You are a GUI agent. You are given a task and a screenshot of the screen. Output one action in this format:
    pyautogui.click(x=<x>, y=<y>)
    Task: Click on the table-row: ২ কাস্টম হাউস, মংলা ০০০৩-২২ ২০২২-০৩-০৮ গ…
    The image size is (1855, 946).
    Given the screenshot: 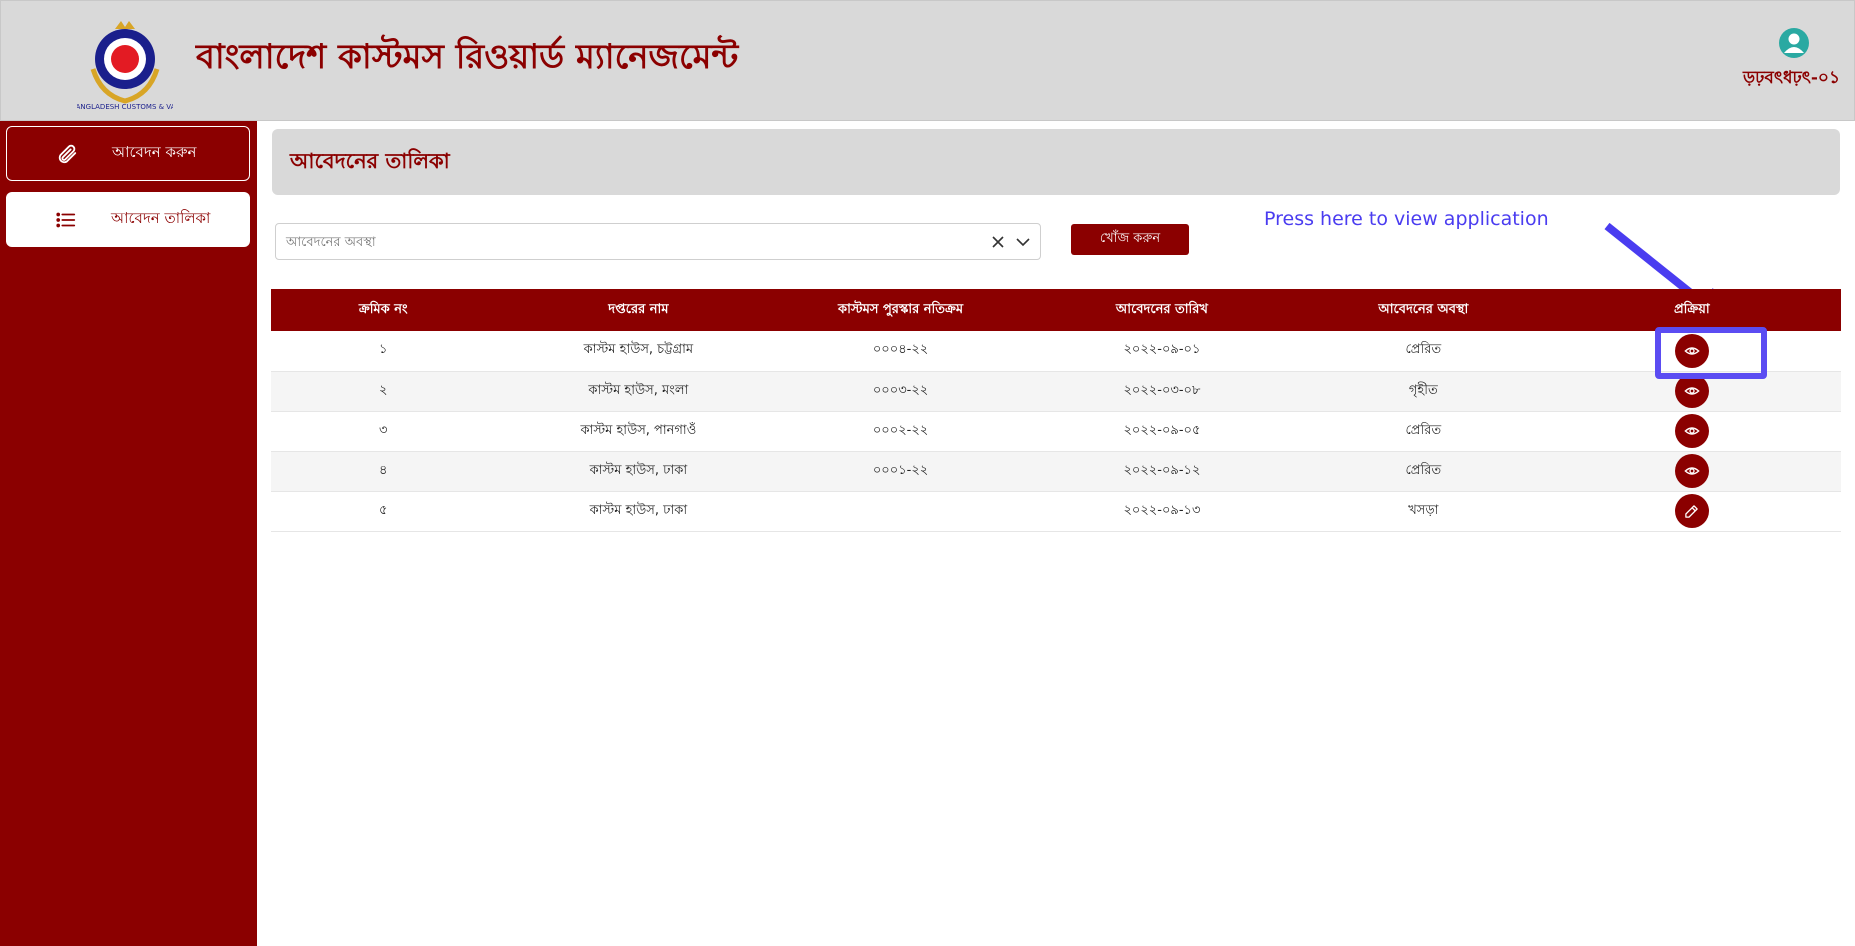 What is the action you would take?
    pyautogui.click(x=1056, y=391)
    